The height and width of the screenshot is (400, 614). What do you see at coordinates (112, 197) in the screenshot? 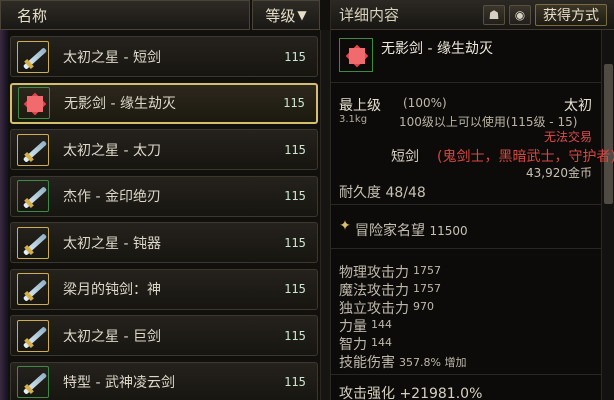
I see `item-name-label: 杰作 - 金印绝刃` at bounding box center [112, 197].